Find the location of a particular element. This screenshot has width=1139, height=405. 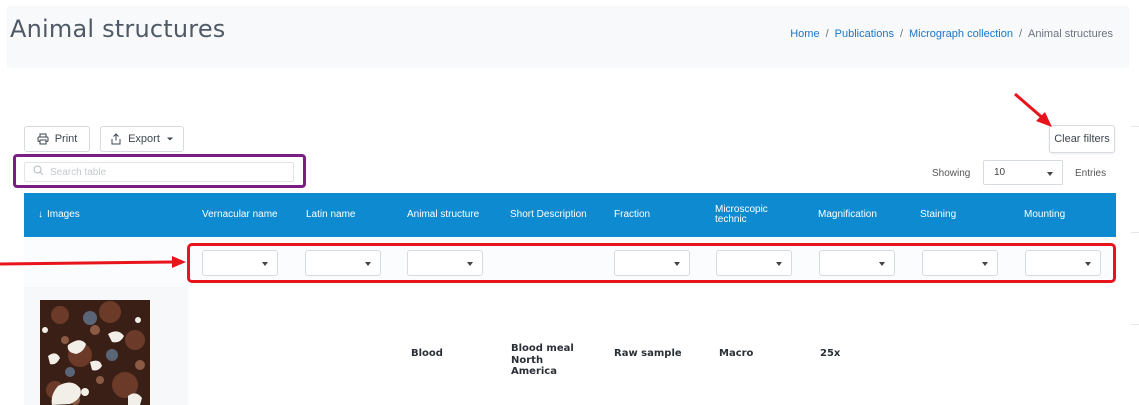

print-button: Print is located at coordinates (57, 139).